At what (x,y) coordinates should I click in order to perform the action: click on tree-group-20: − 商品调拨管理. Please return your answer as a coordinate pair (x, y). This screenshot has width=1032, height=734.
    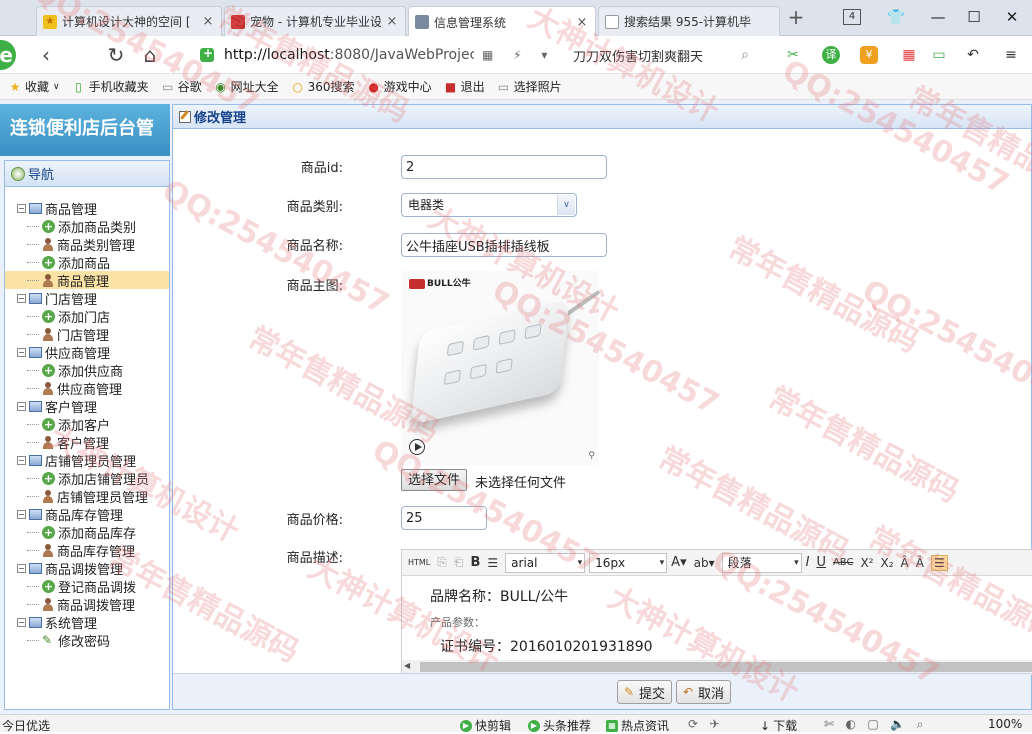
    Looking at the image, I should click on (87, 568).